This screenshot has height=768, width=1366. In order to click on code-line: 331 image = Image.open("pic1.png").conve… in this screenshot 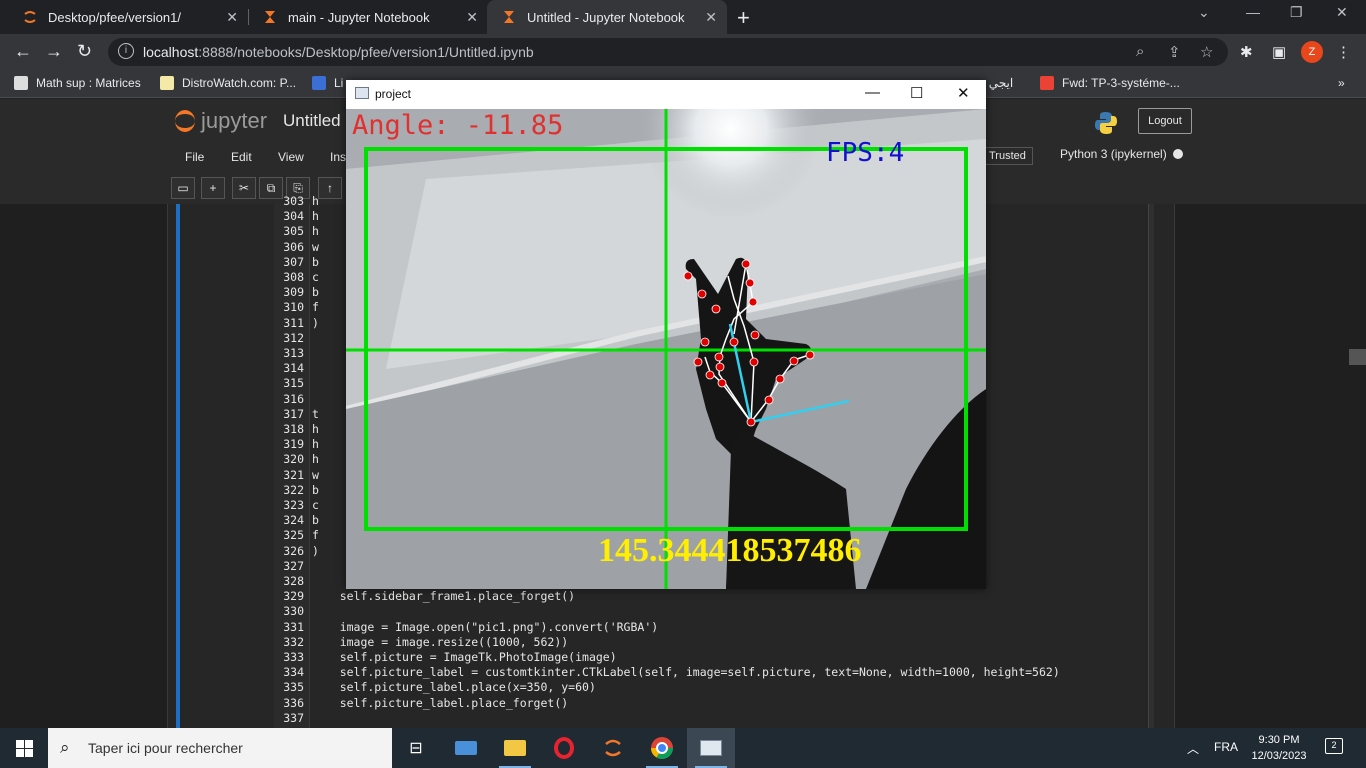, I will do `click(466, 627)`.